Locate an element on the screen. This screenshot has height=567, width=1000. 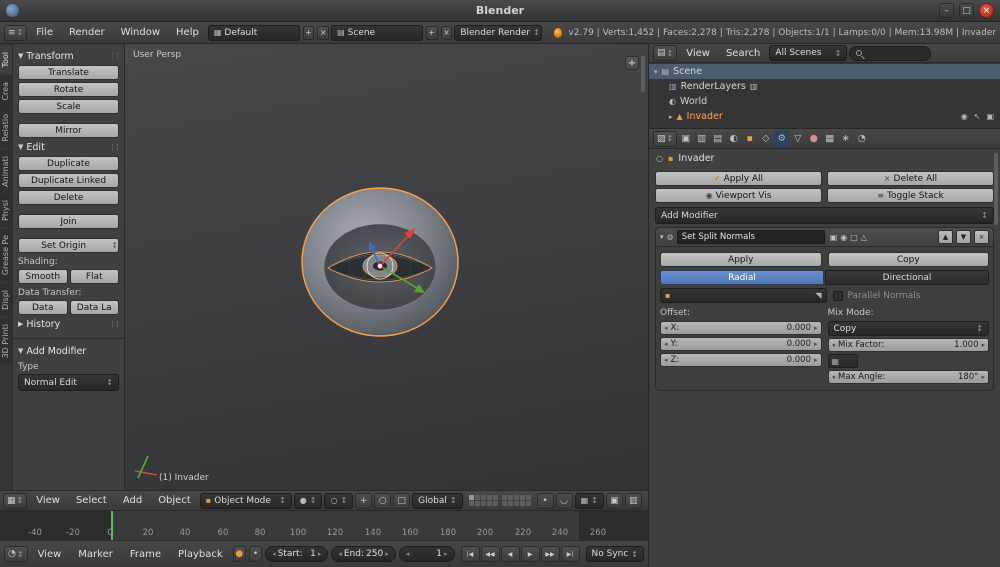
move-modifier-down-button: ▼ is located at coordinates (963, 237).